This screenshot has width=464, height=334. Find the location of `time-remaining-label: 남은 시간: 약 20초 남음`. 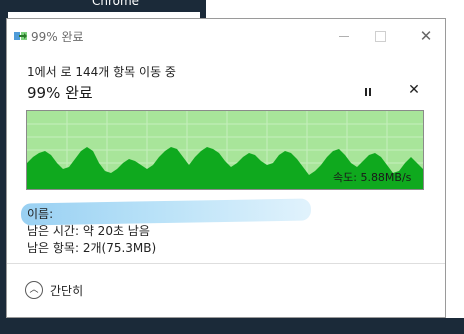

time-remaining-label: 남은 시간: 약 20초 남음 is located at coordinates (88, 231).